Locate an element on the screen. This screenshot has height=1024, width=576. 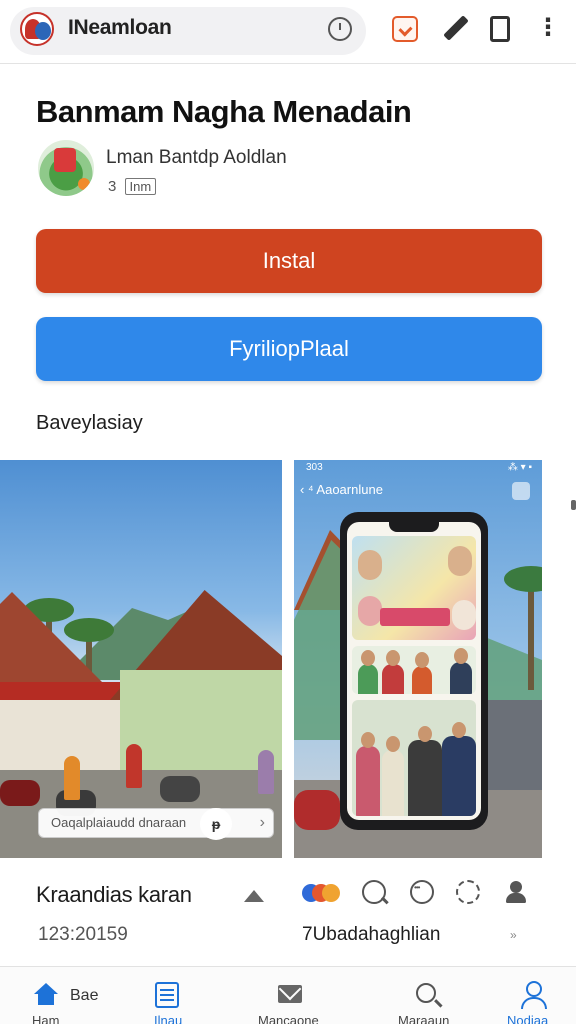
app-meta: 3 Inm is located at coordinates (132, 186).